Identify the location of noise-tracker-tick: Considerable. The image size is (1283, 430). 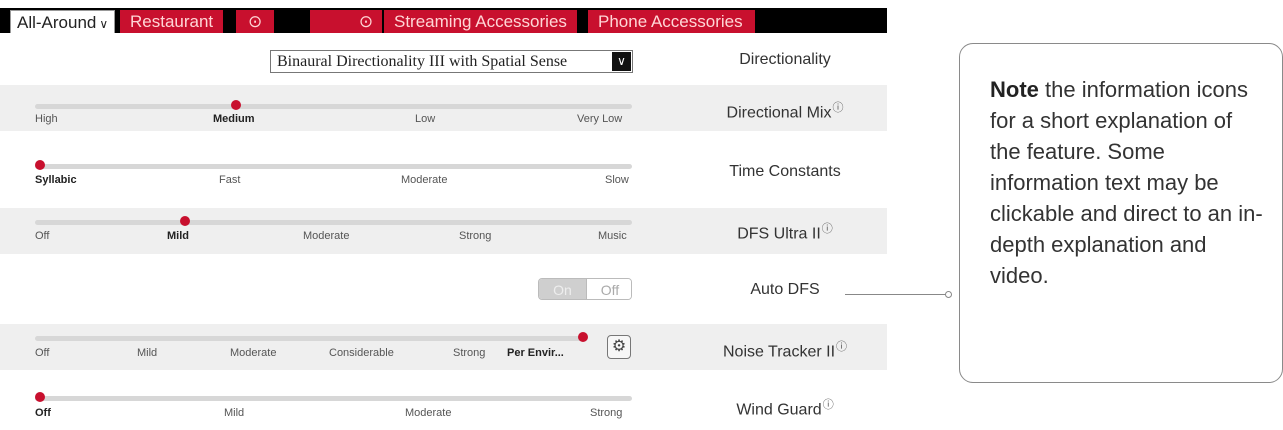
(361, 353).